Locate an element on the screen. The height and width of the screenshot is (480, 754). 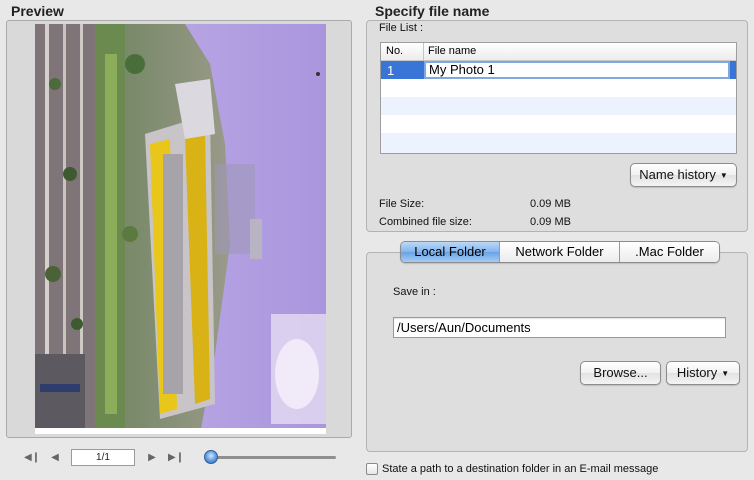
history-button: History ▼ is located at coordinates (703, 373).